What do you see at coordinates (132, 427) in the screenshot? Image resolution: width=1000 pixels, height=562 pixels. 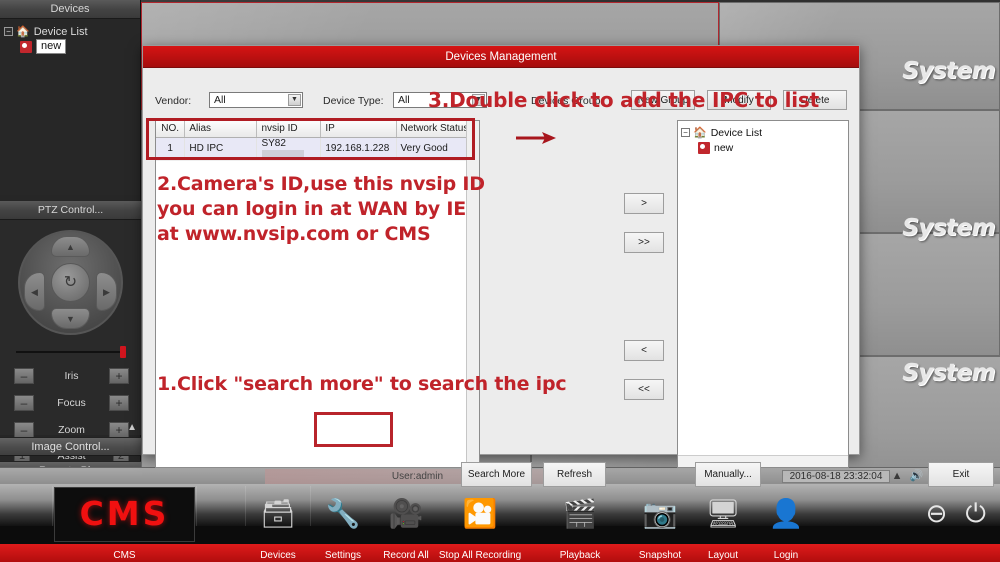 I see `collapse-chevron-icon: ▲` at bounding box center [132, 427].